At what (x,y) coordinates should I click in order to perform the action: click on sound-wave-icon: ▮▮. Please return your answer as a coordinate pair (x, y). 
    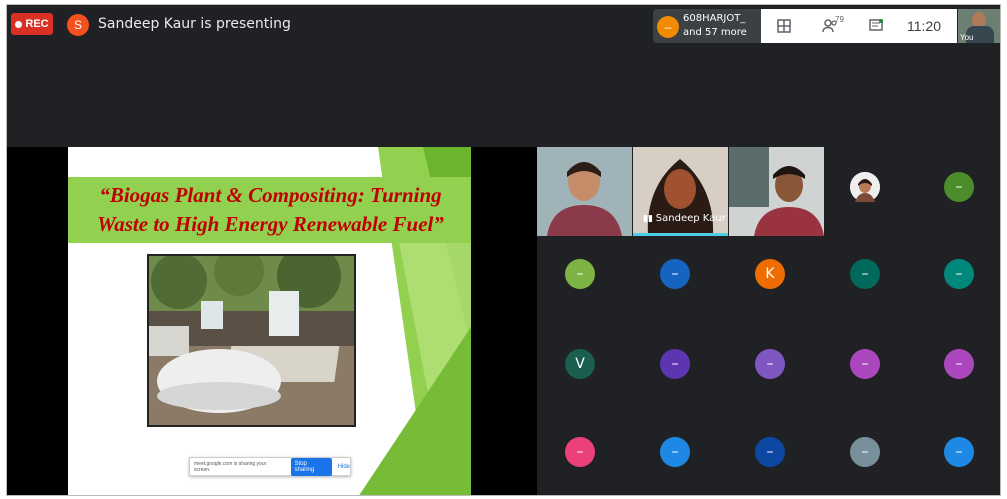
    Looking at the image, I should click on (649, 219).